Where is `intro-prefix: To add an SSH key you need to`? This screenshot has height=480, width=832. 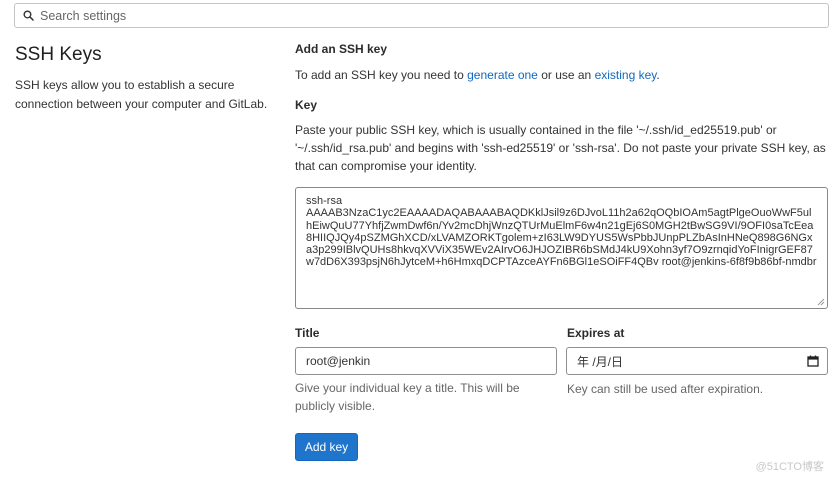 intro-prefix: To add an SSH key you need to is located at coordinates (381, 75).